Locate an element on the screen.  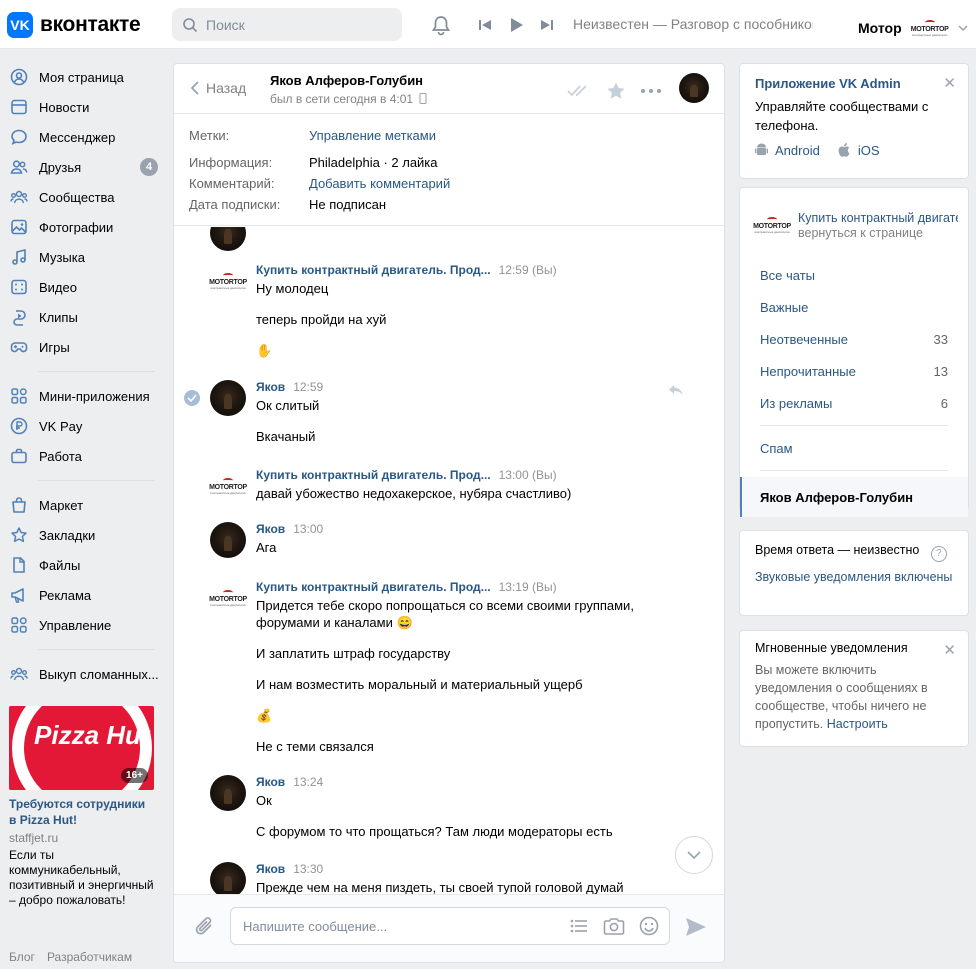
send-icon is located at coordinates (696, 927).